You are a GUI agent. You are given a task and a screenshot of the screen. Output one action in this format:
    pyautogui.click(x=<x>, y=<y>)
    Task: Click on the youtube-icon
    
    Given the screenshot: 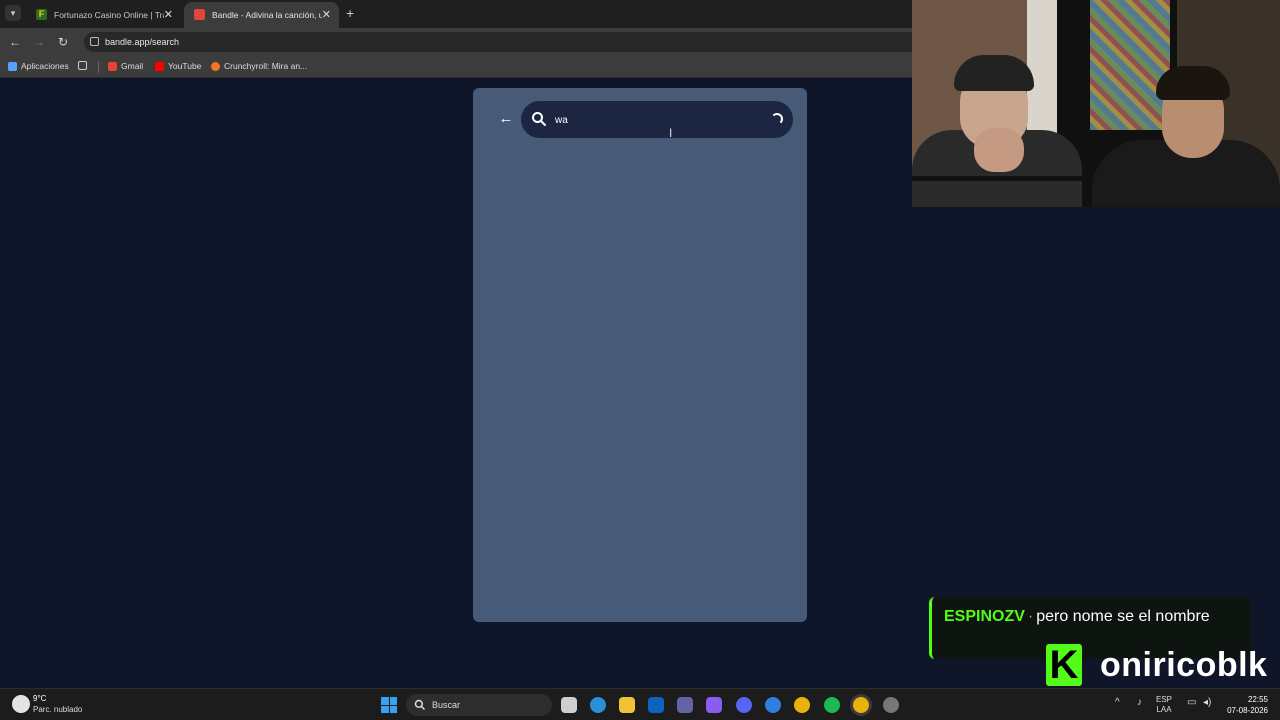 What is the action you would take?
    pyautogui.click(x=159, y=66)
    